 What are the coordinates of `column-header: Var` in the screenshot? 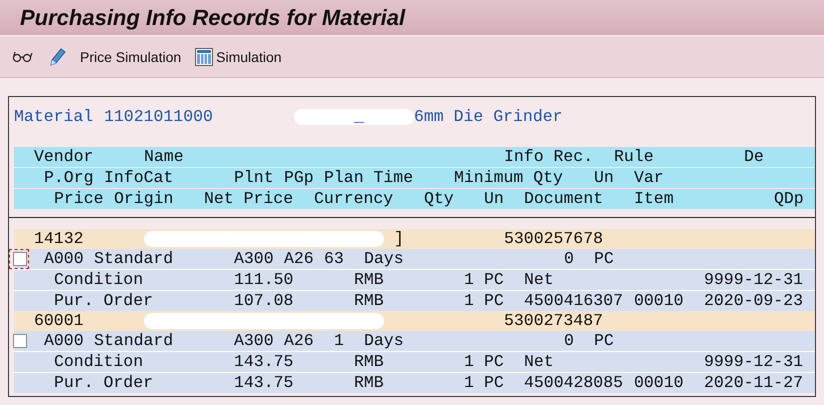 It's located at (649, 178).